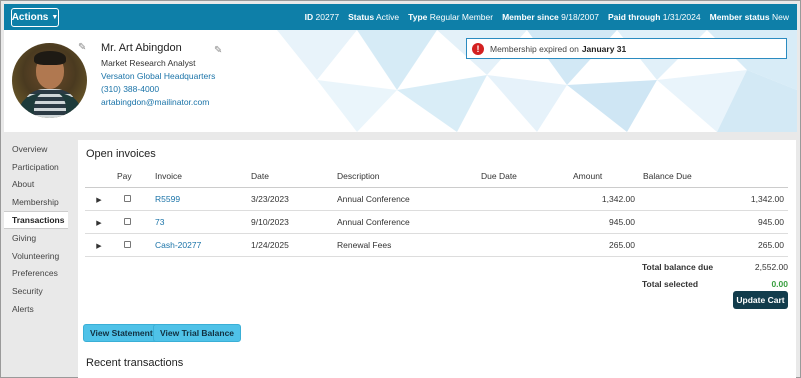  Describe the element at coordinates (36, 291) in the screenshot. I see `sidebar-item-security: Security` at that location.